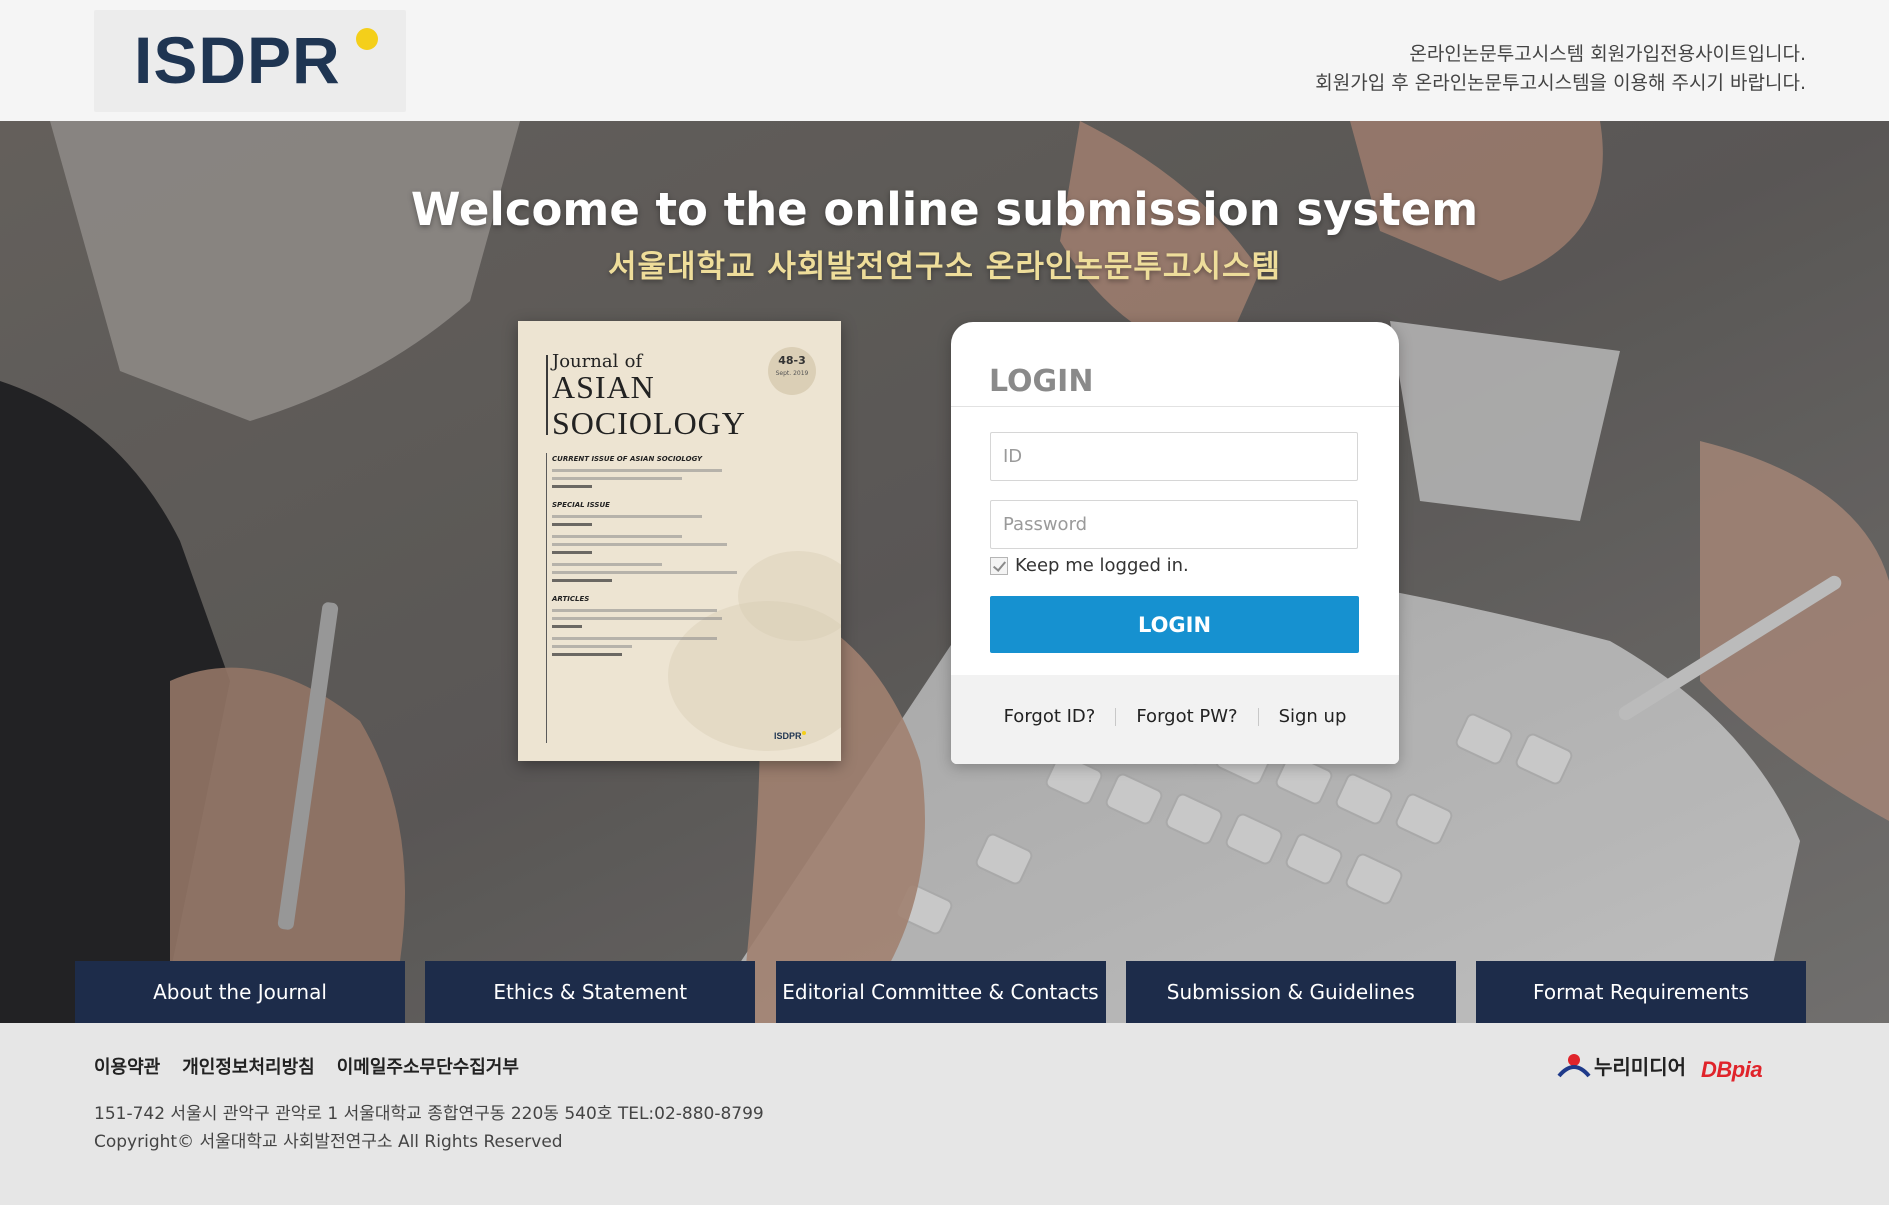  Describe the element at coordinates (248, 1066) in the screenshot. I see `privacy-policy-link: 개인정보처리방침` at that location.